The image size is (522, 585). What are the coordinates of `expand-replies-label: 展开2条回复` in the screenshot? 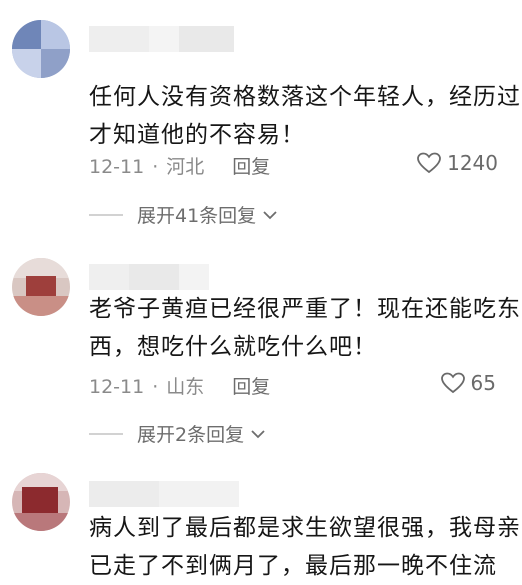 It's located at (191, 435).